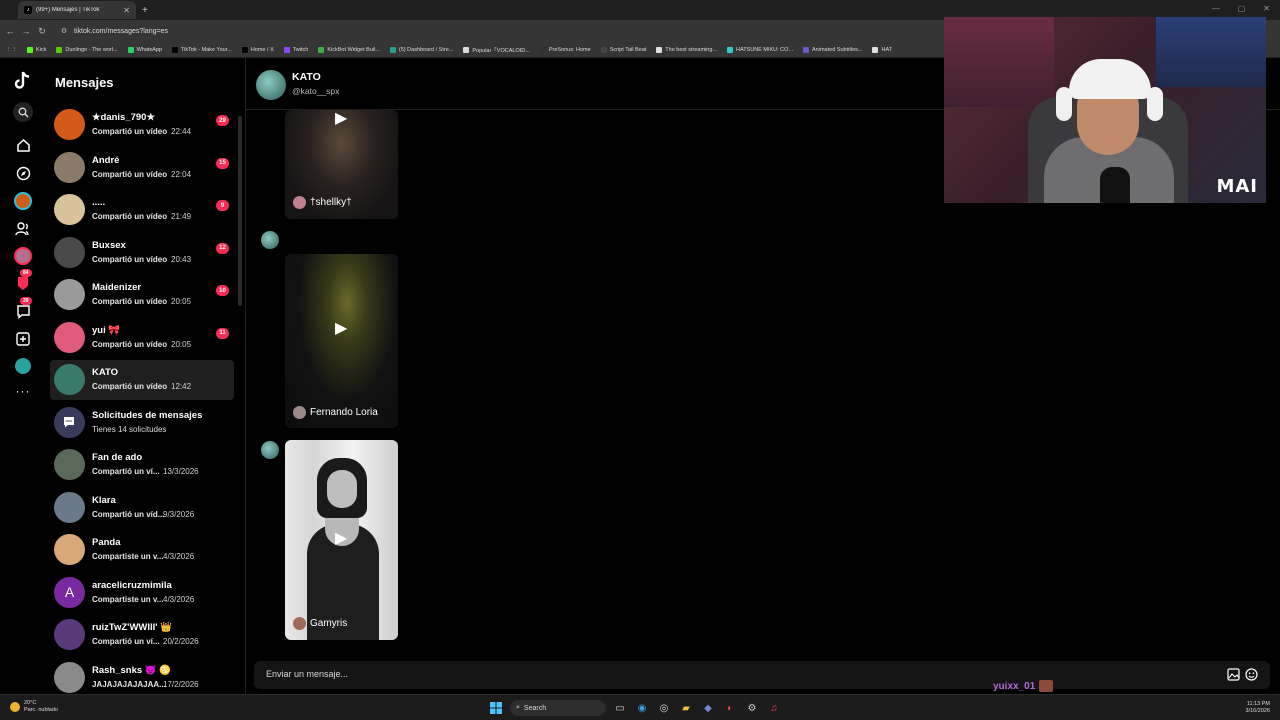 This screenshot has height=720, width=1280. Describe the element at coordinates (142, 338) in the screenshot. I see `conversation-item: yui 🎀 Compartió un vídeo 20:05 11` at that location.